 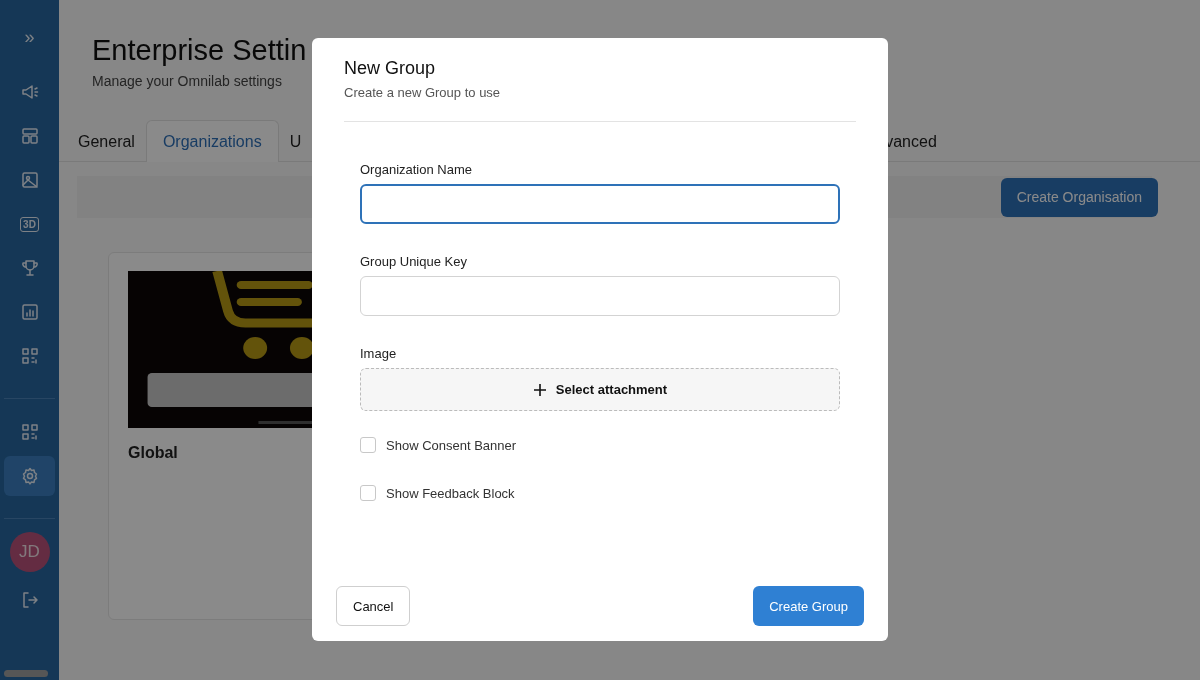 I want to click on page-subtitle: Manage your Omnilab settings, so click(x=187, y=81).